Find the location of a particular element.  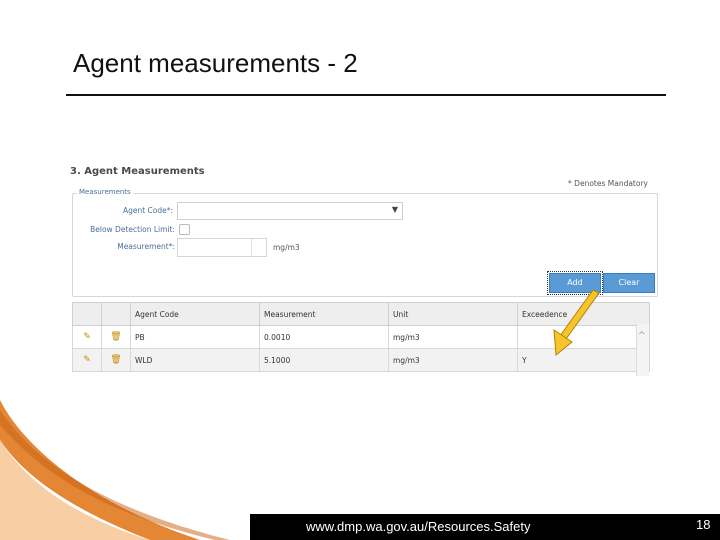

footer-url: www.dmp.wa.gov.au/Resources.Safety is located at coordinates (418, 526).